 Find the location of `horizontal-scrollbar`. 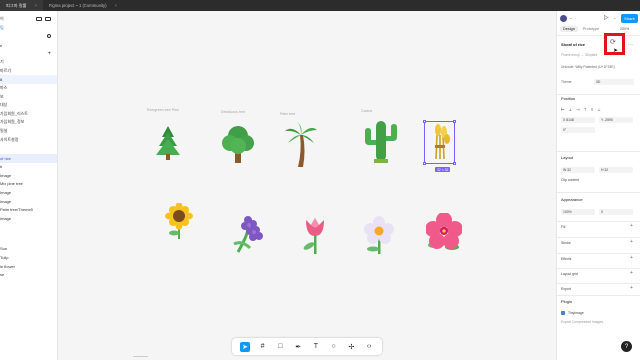

horizontal-scrollbar is located at coordinates (140, 356).